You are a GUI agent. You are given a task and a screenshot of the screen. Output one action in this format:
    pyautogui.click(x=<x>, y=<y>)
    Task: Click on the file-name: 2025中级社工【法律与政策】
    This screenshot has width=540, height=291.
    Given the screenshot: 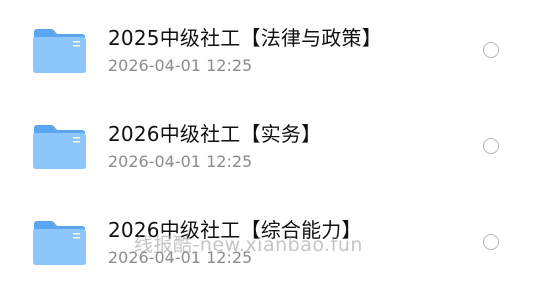 What is the action you would take?
    pyautogui.click(x=245, y=38)
    